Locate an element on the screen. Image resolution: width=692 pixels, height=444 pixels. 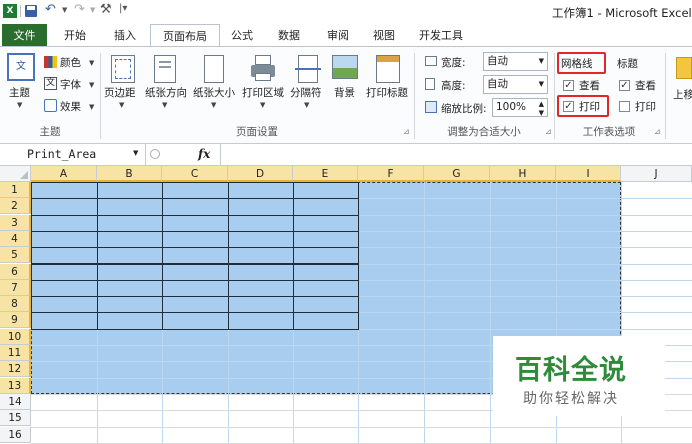
name-box: Print_Area ▼ is located at coordinates (73, 154).